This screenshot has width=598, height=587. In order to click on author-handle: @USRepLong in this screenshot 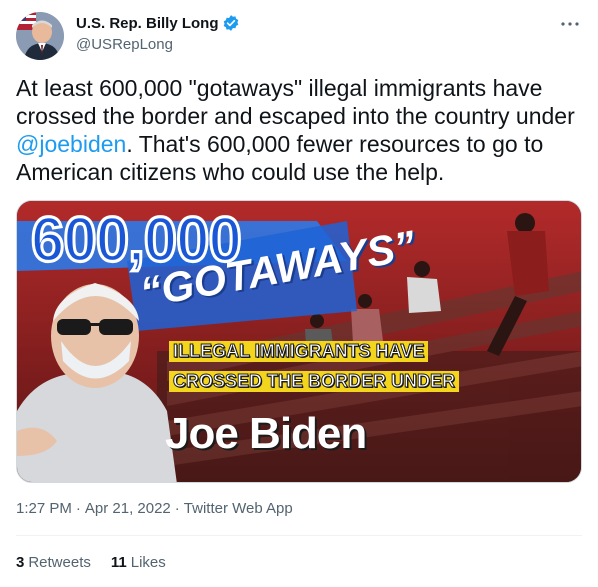, I will do `click(124, 44)`.